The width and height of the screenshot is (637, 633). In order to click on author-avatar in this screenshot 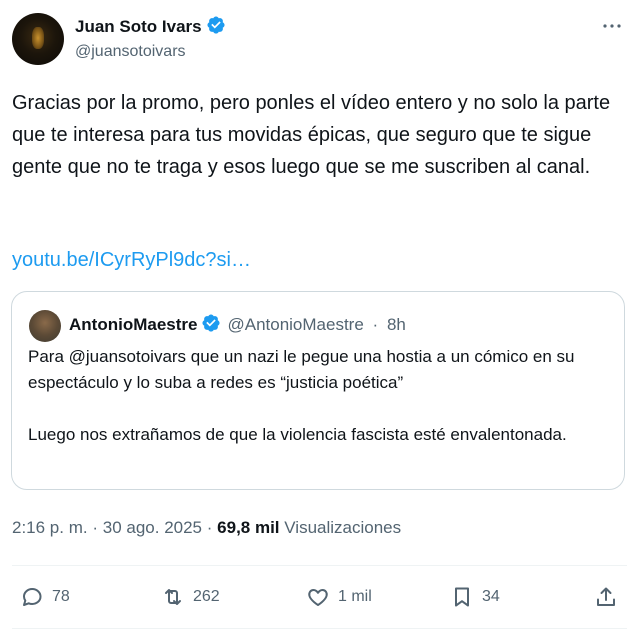, I will do `click(38, 39)`.